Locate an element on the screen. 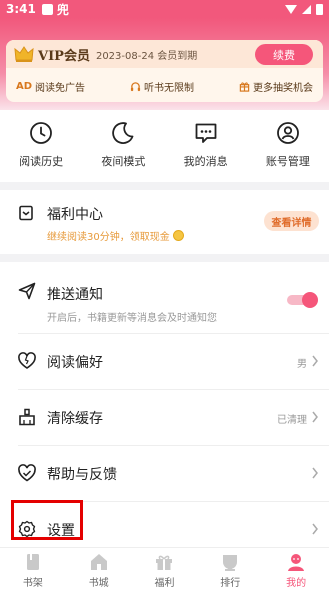 This screenshot has height=589, width=329. renew-button: 续费 is located at coordinates (284, 54).